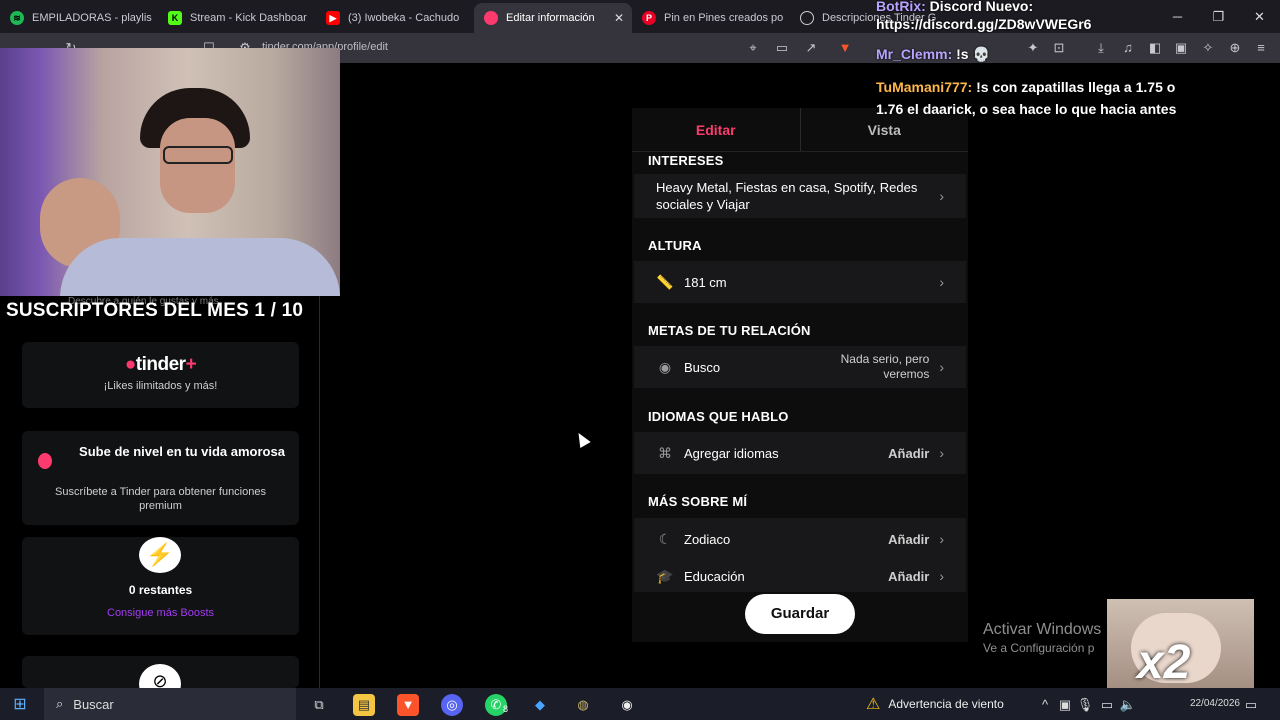  I want to click on webcam-overlay, so click(170, 172).